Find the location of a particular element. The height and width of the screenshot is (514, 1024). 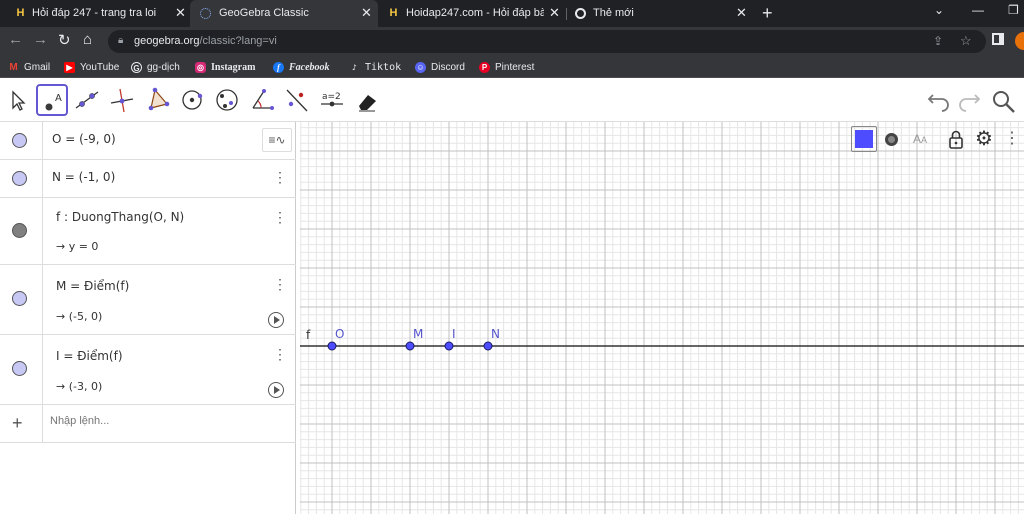

point-style-icon is located at coordinates (891, 139).